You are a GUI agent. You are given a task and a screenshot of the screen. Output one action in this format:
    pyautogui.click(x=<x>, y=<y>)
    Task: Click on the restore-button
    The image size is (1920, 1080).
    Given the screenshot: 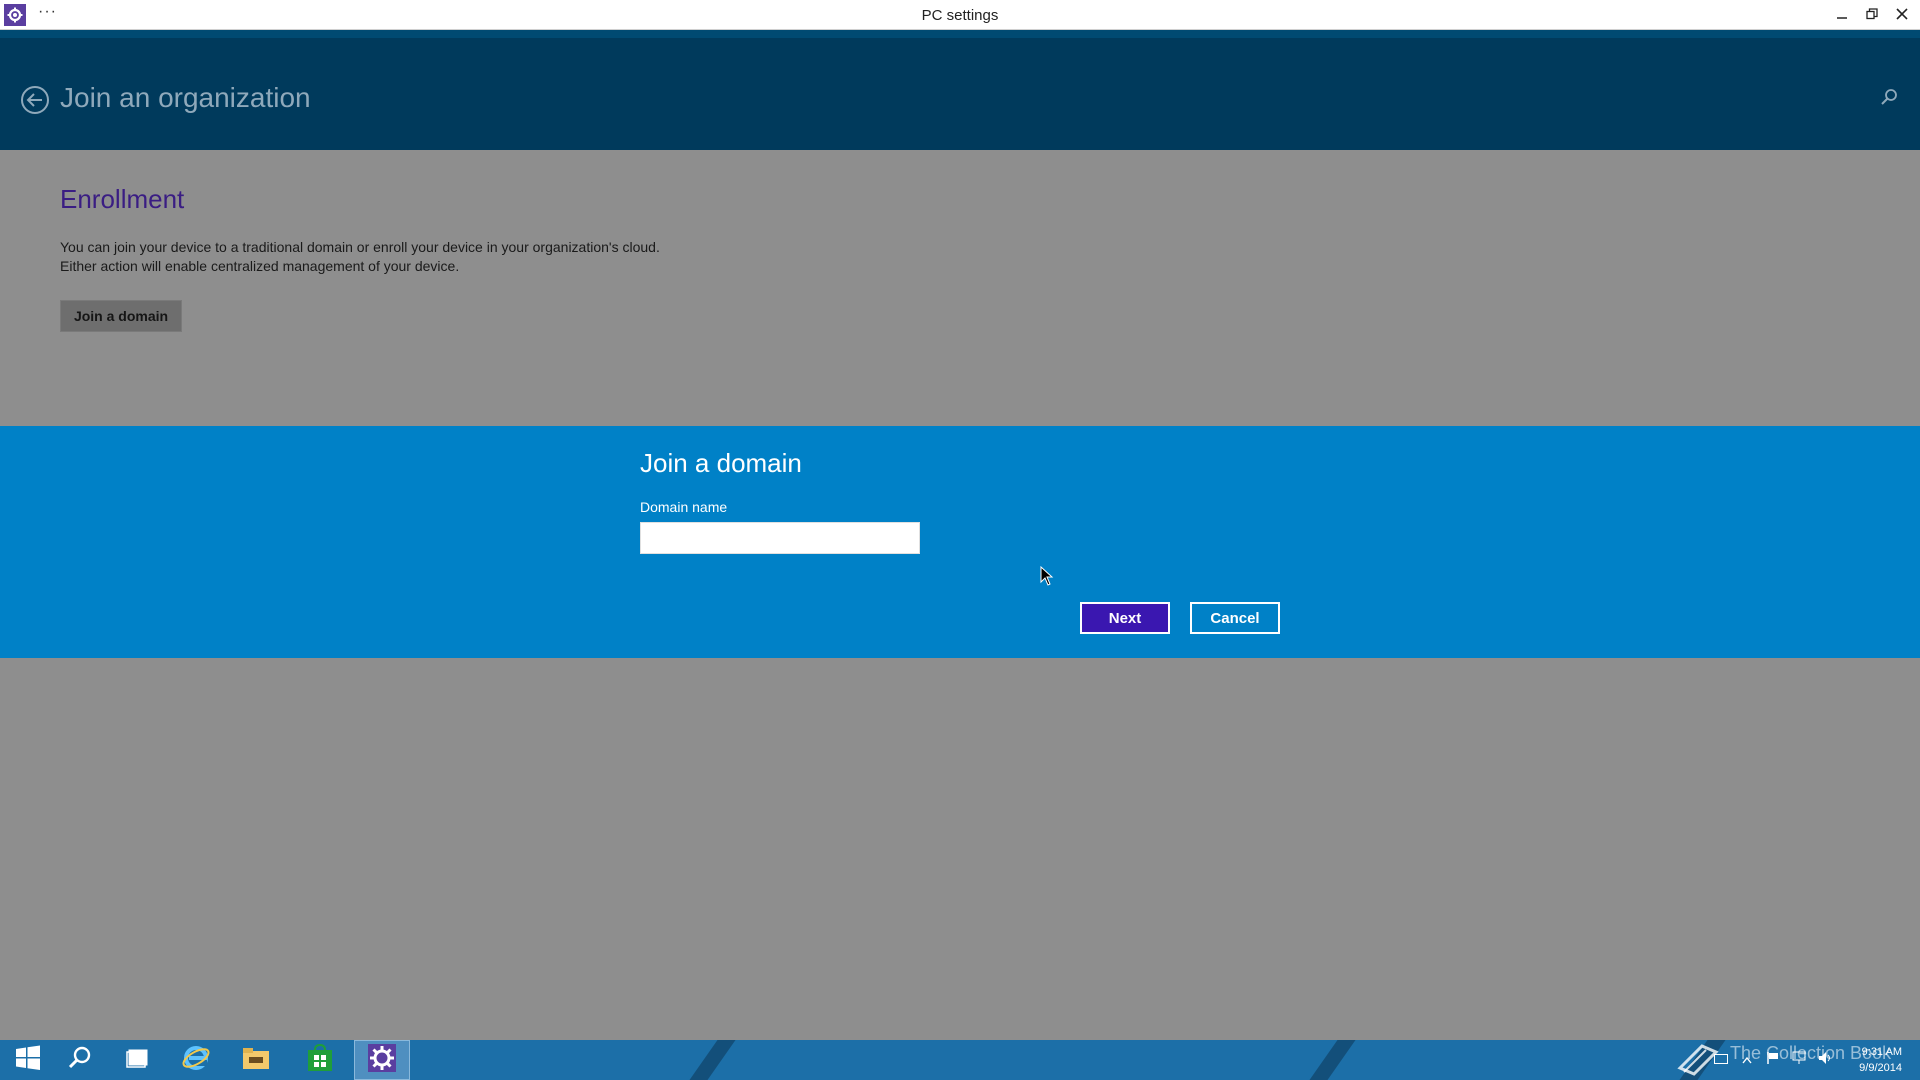 What is the action you would take?
    pyautogui.click(x=1872, y=15)
    